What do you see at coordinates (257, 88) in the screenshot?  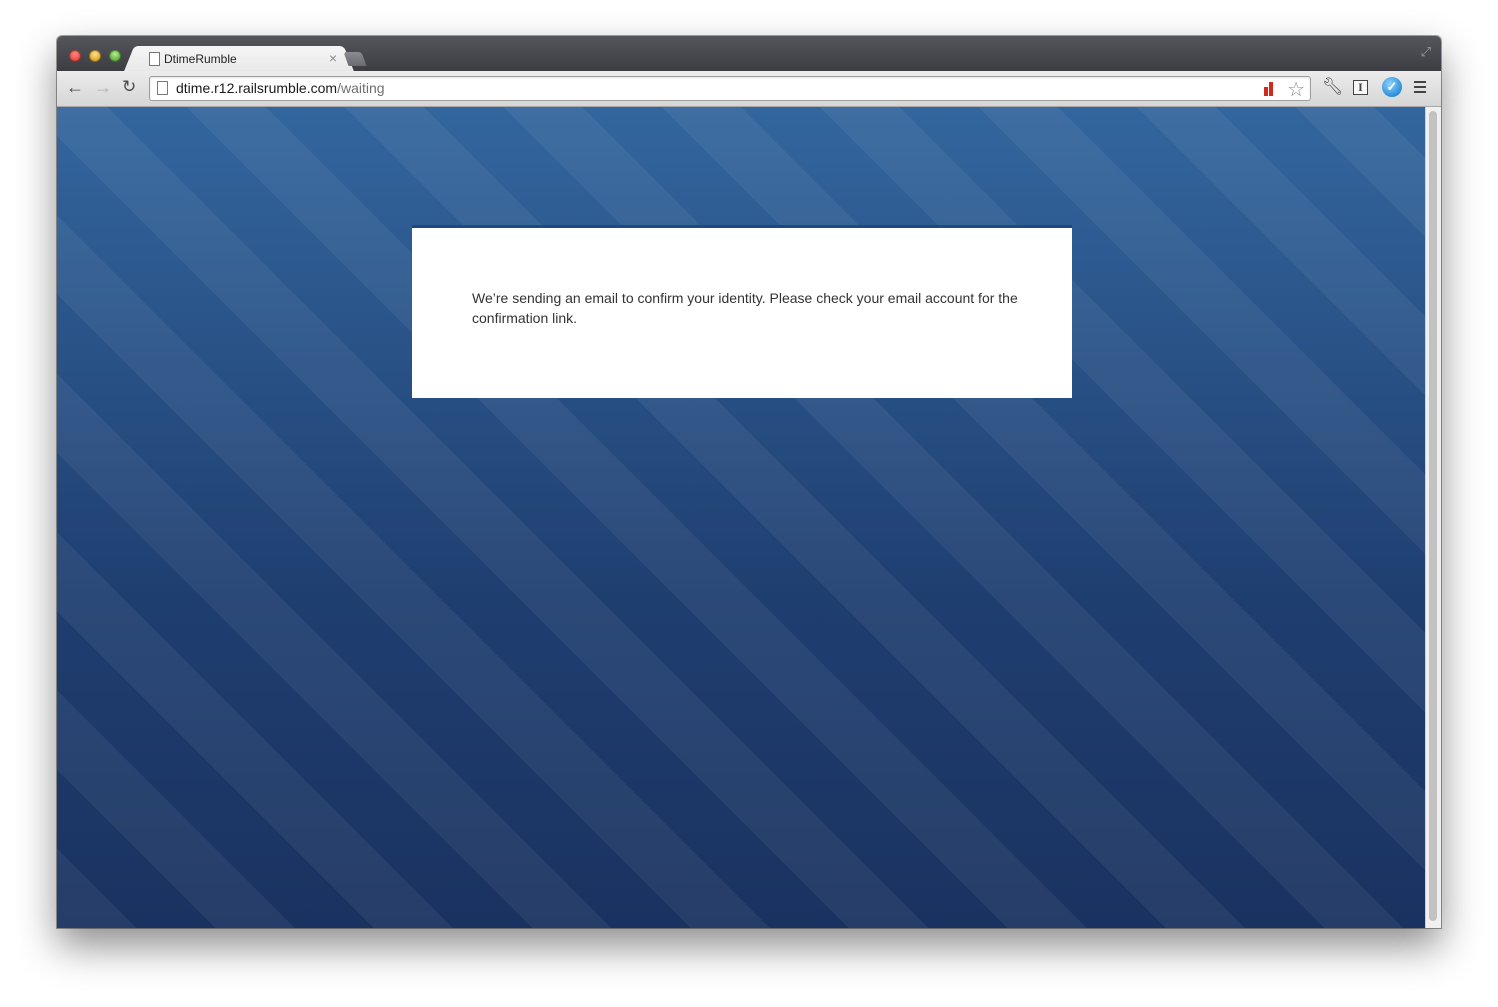 I see `address-host: dtime.r12.railsrumble.com` at bounding box center [257, 88].